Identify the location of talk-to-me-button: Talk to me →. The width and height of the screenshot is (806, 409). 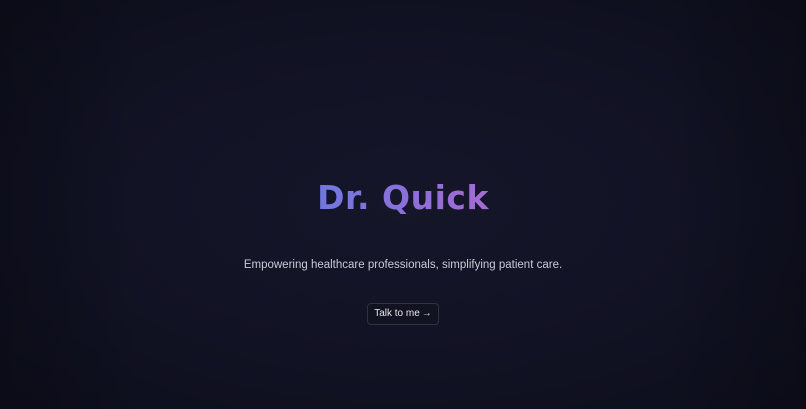
(403, 313).